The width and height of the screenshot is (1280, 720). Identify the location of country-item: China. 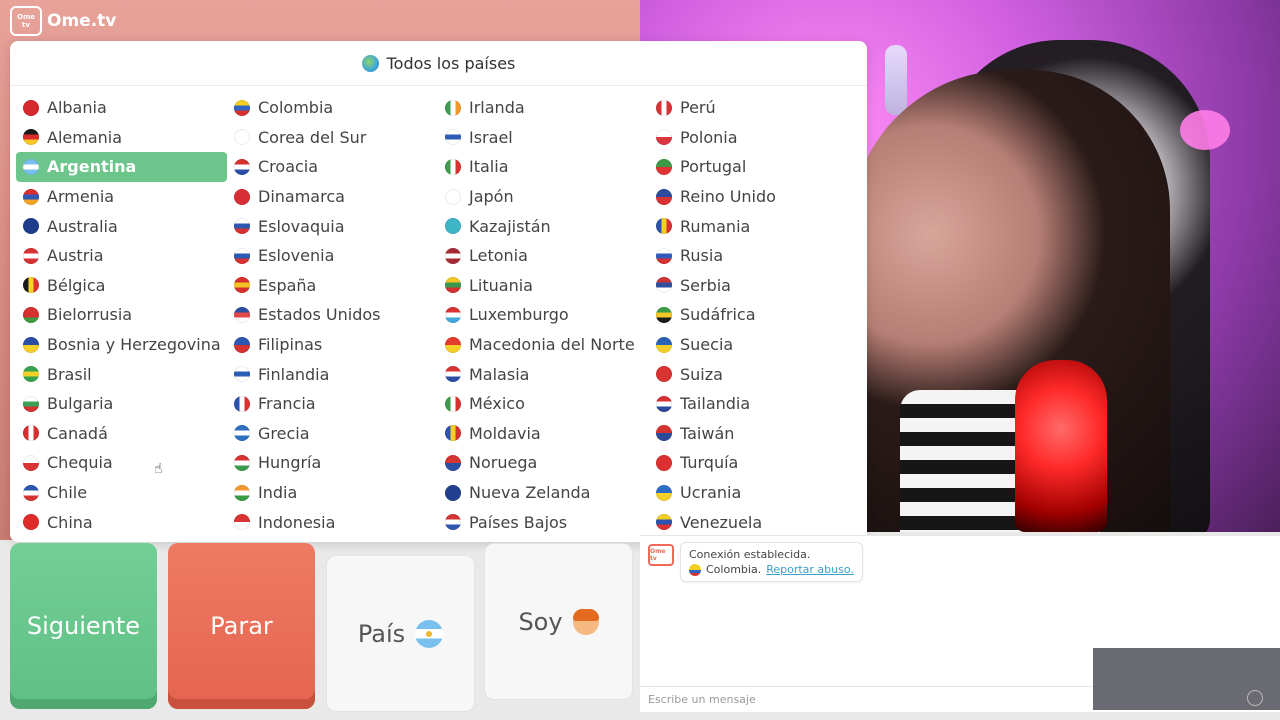
(121, 522).